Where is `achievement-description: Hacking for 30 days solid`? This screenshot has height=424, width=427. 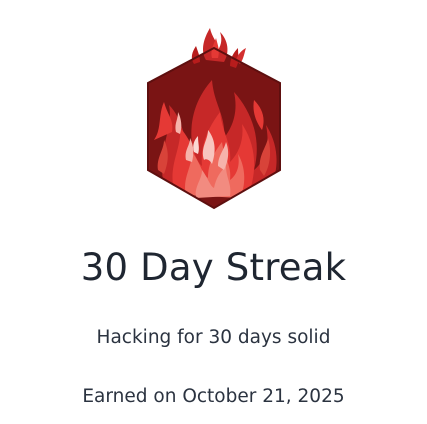
achievement-description: Hacking for 30 days solid is located at coordinates (213, 337).